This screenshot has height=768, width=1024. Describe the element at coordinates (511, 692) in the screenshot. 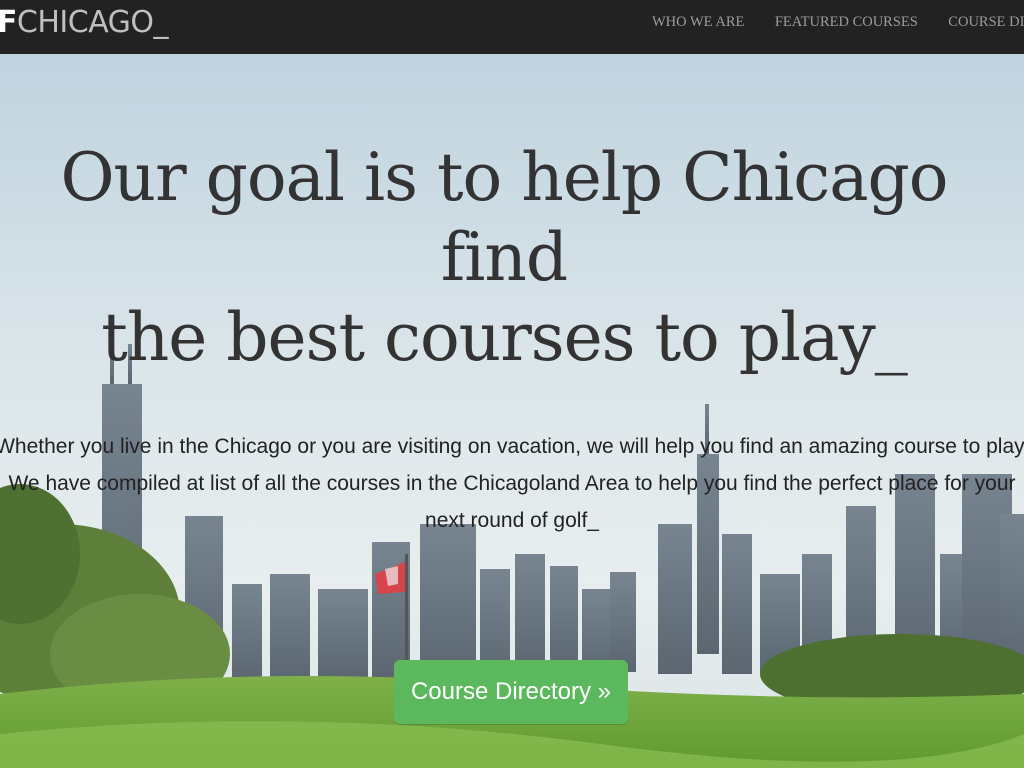

I see `course-directory-button: Course Directory »` at that location.